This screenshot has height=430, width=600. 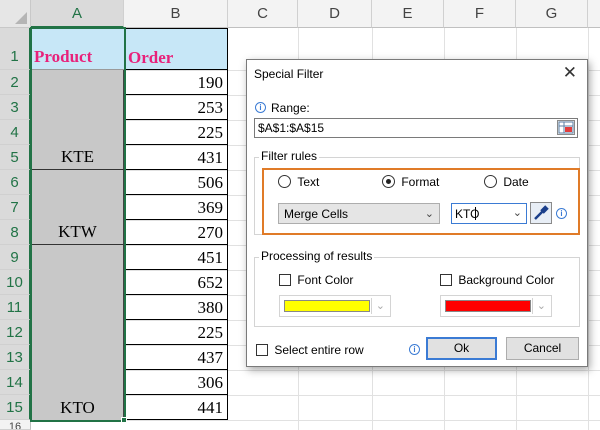 What do you see at coordinates (176, 157) in the screenshot?
I see `order-cell: 431` at bounding box center [176, 157].